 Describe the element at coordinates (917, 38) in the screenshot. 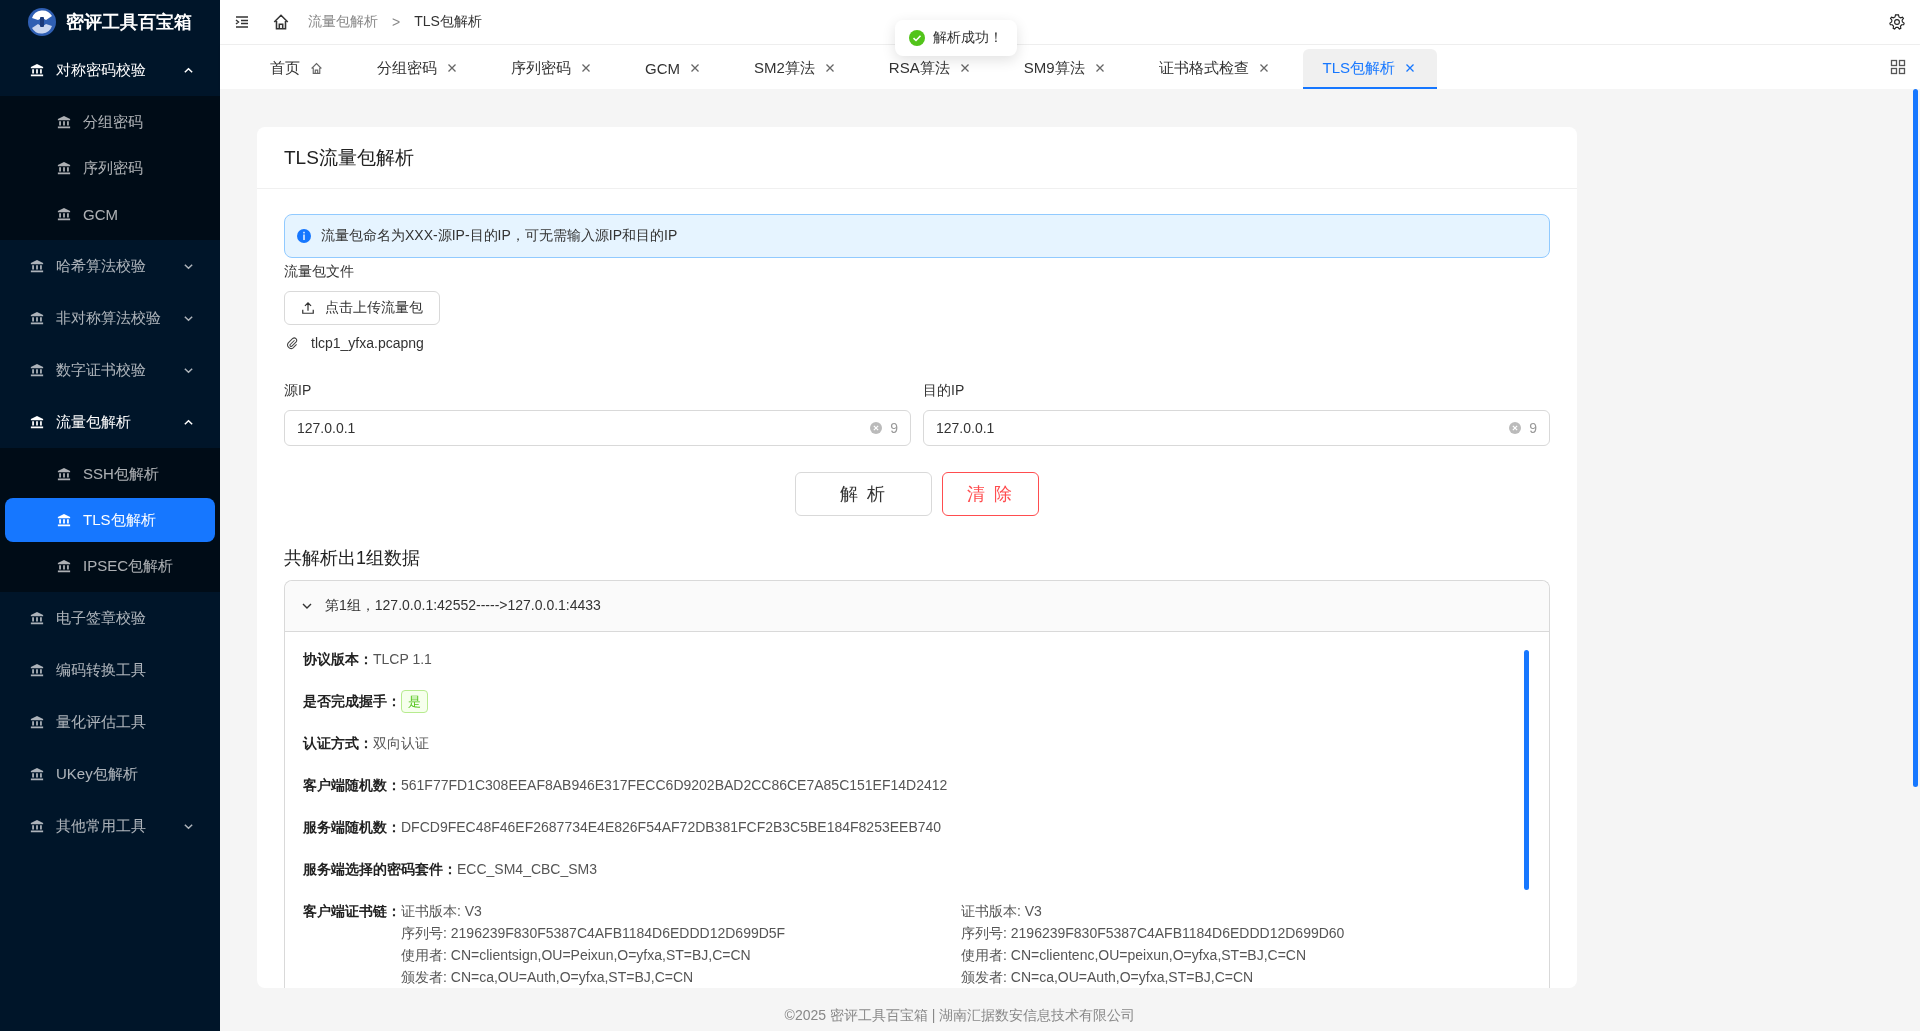

I see `success-icon` at that location.